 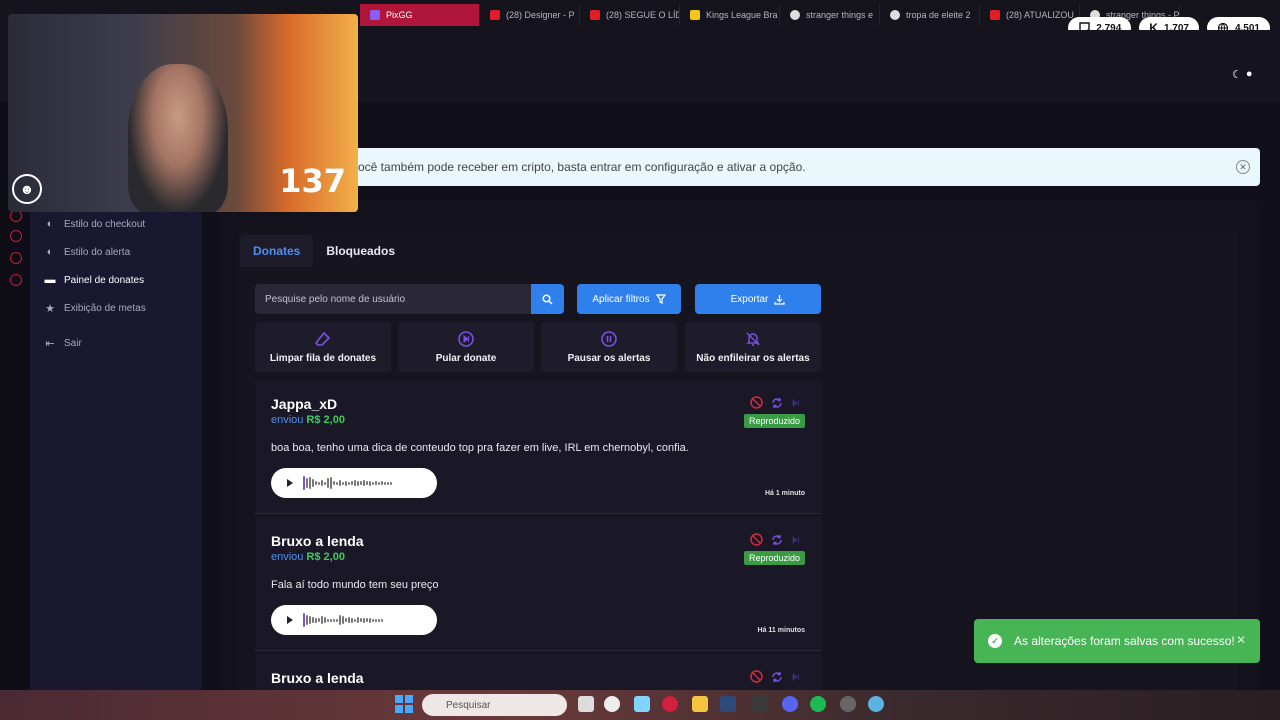 I want to click on browser-tab: tropa de eleite 2, so click(x=930, y=15).